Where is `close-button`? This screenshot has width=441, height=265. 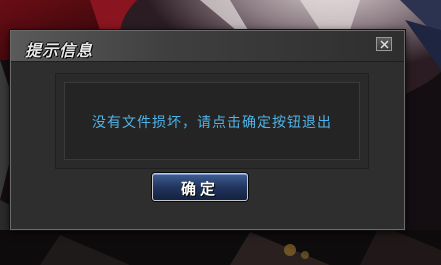 close-button is located at coordinates (384, 44).